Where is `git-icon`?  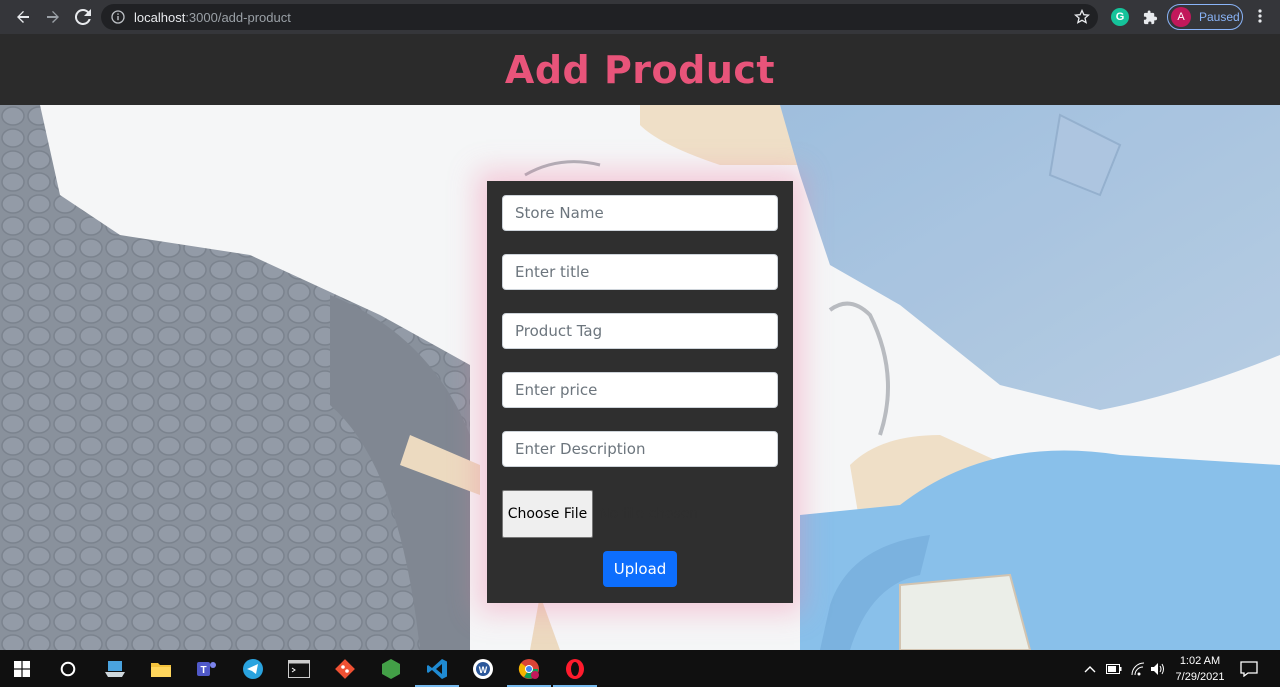
git-icon is located at coordinates (345, 669).